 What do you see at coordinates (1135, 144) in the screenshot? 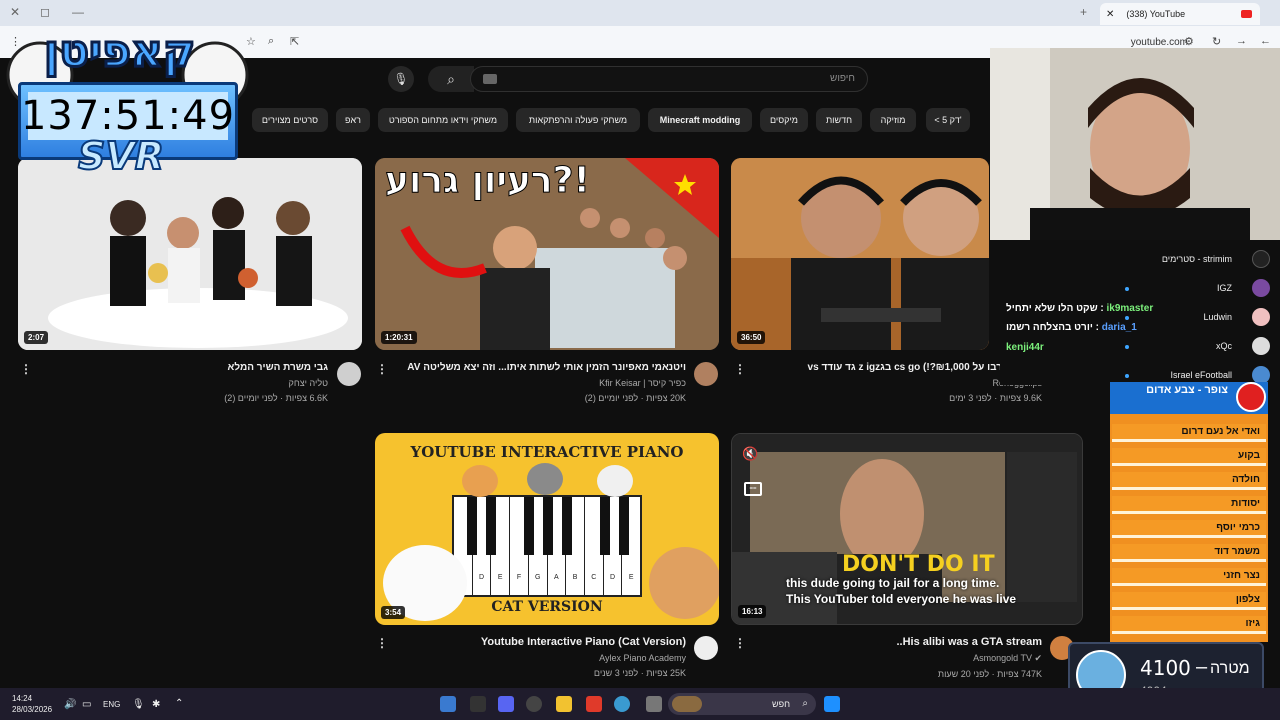
I see `webcam-feed` at bounding box center [1135, 144].